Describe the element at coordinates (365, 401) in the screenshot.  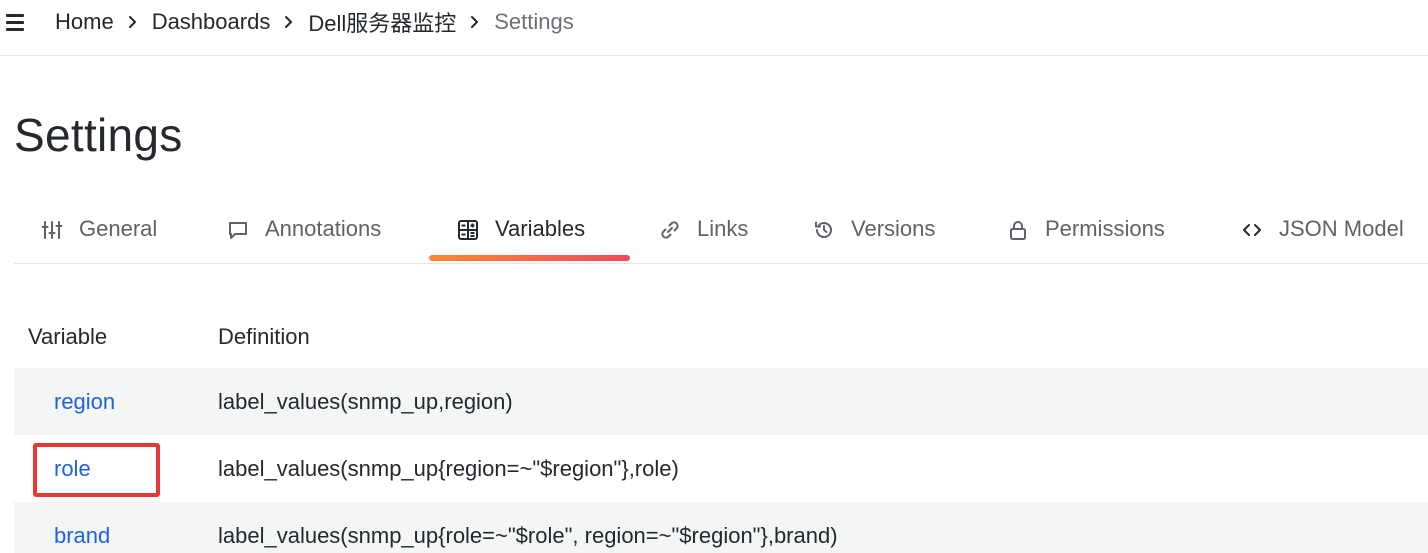
I see `variable-definition: label_values(snmp_up,region)` at that location.